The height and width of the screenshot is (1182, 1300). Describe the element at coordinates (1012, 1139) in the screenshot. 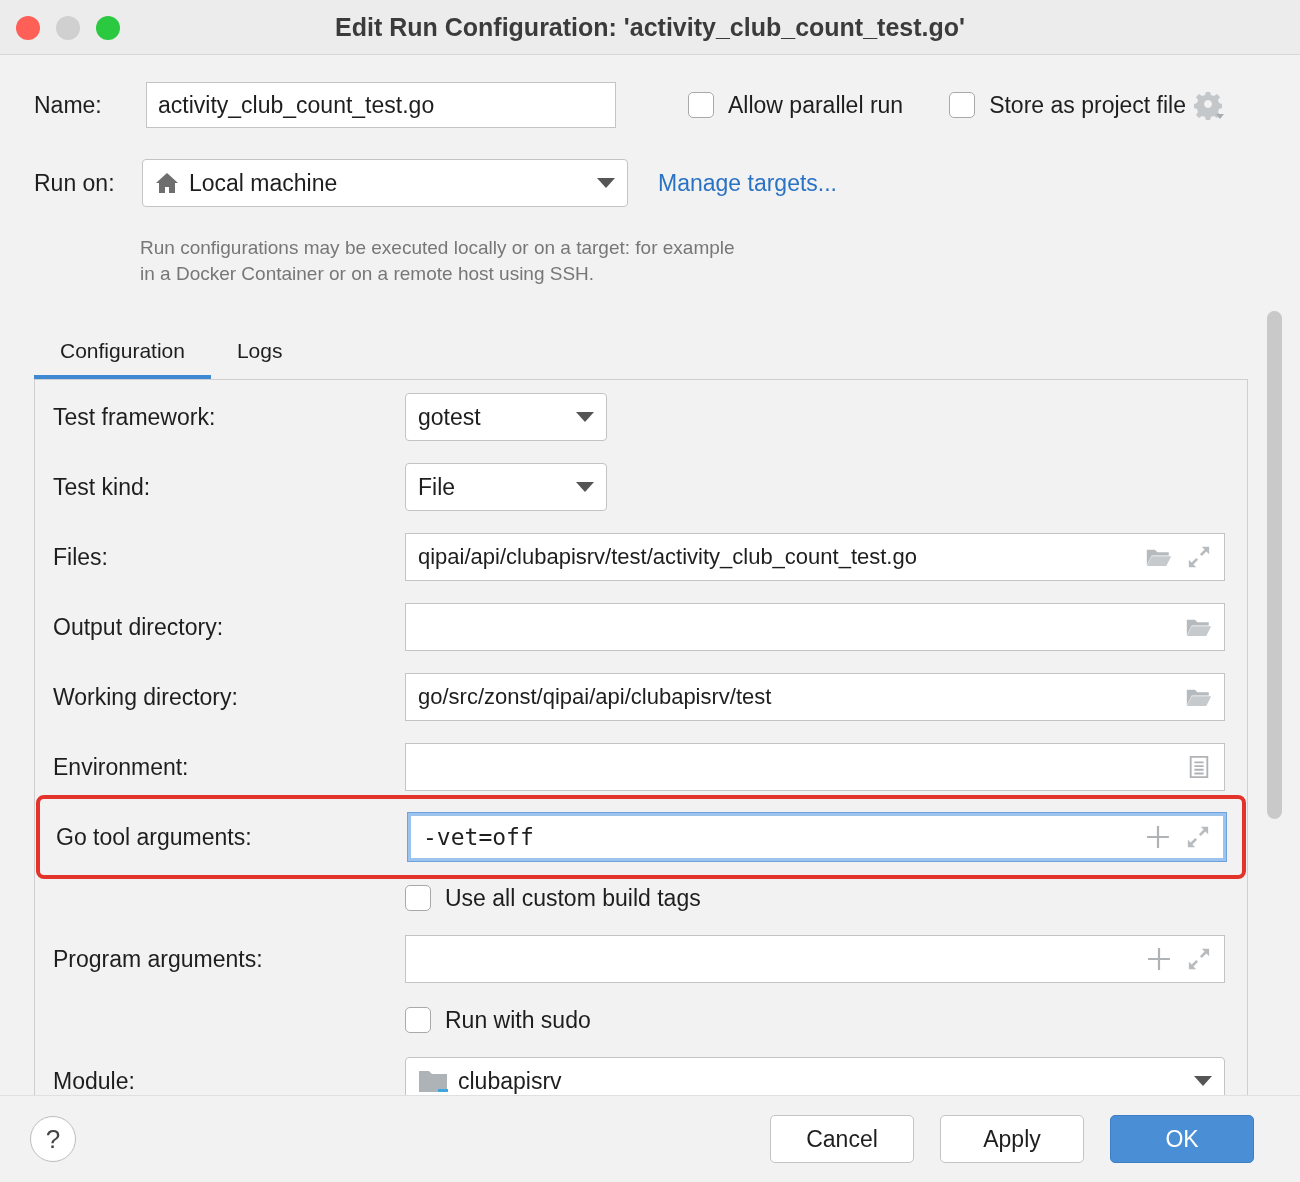

I see `dialog-button: Apply` at that location.